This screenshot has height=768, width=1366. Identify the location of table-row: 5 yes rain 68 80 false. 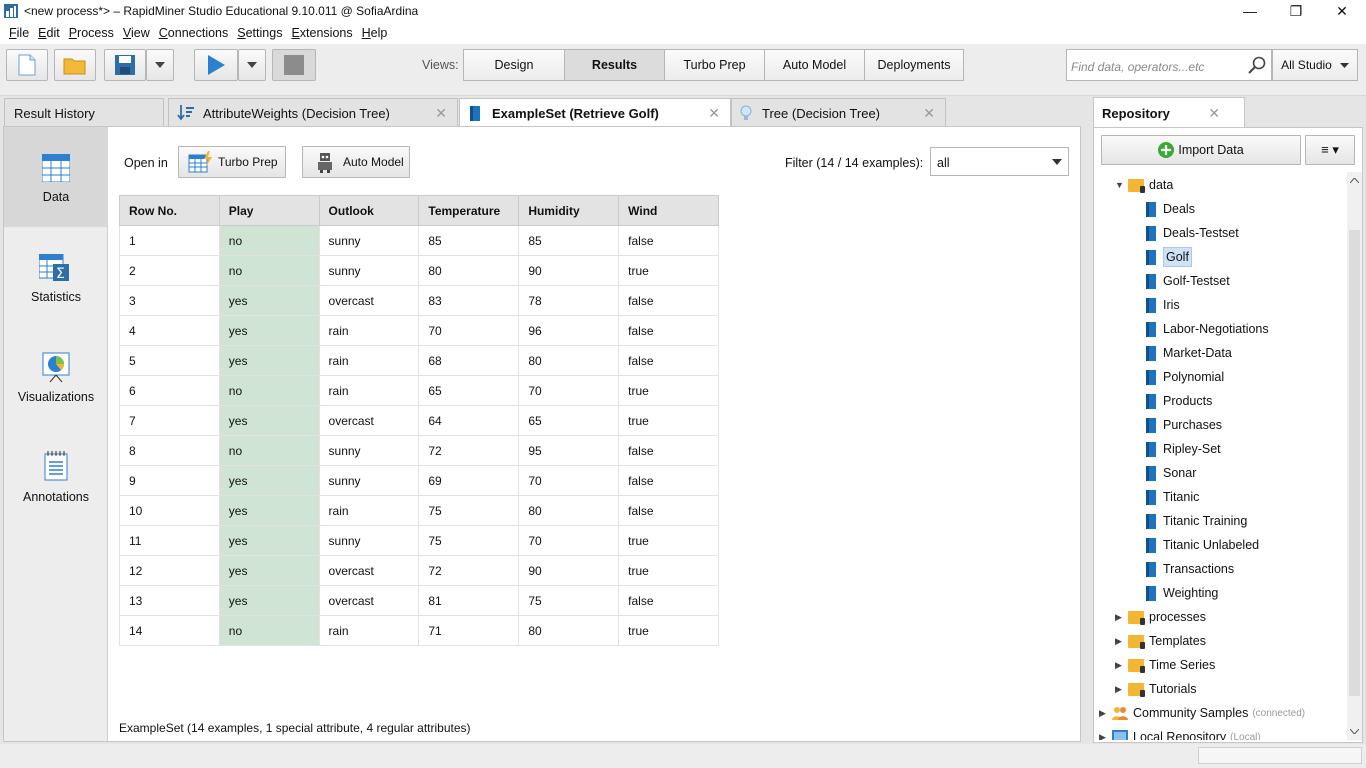
(419, 360).